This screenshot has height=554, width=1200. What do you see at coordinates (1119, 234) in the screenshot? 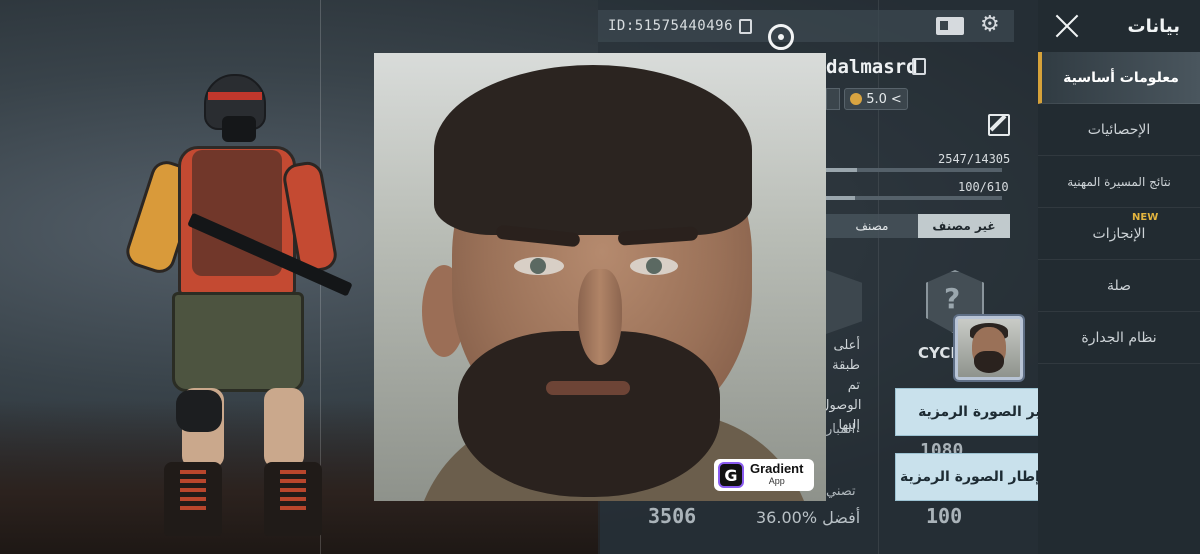
I see `sidebar-item-achievements: الإنجازات` at bounding box center [1119, 234].